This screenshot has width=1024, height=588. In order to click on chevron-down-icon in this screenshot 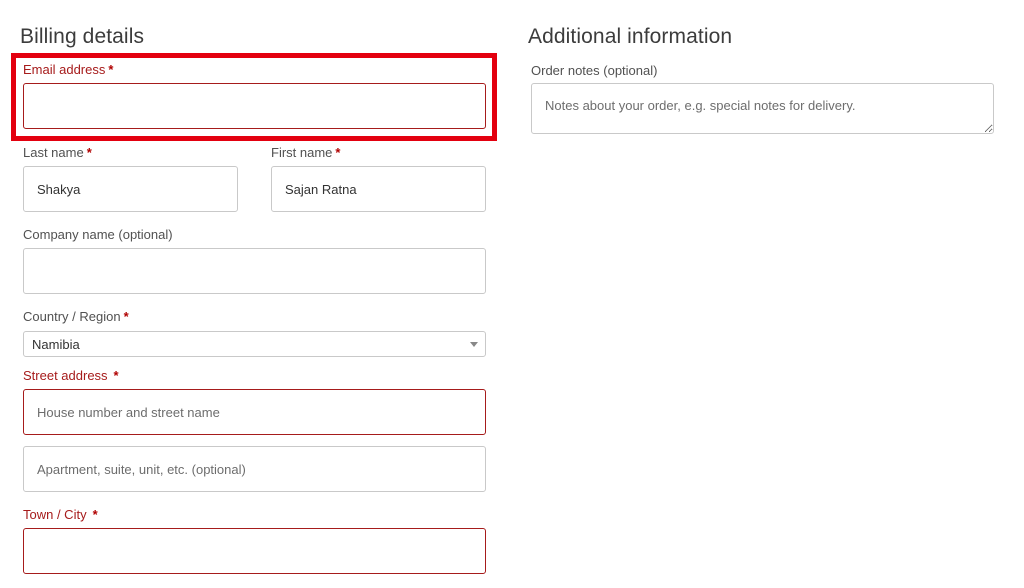, I will do `click(474, 344)`.